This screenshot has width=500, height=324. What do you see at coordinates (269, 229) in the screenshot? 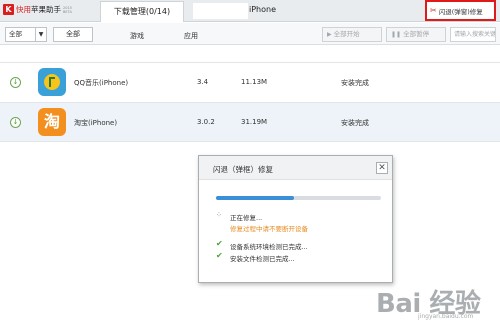
I see `warning-text: 修复过程中请不要断开设备` at bounding box center [269, 229].